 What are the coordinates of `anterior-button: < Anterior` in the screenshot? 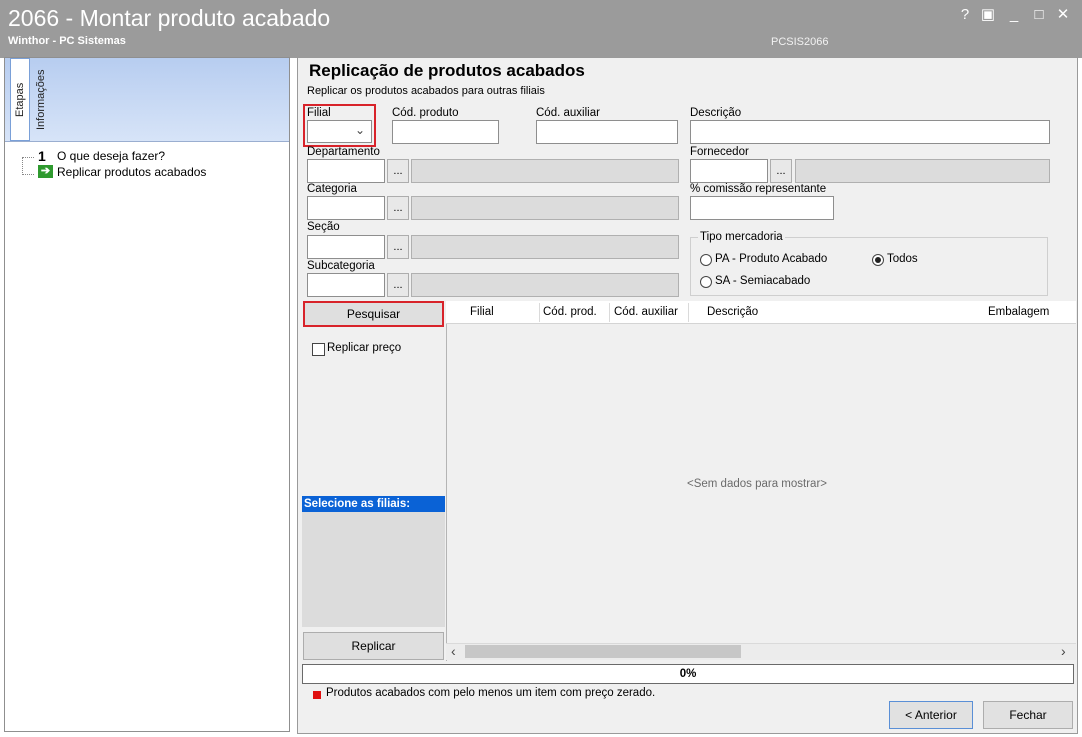 It's located at (931, 715).